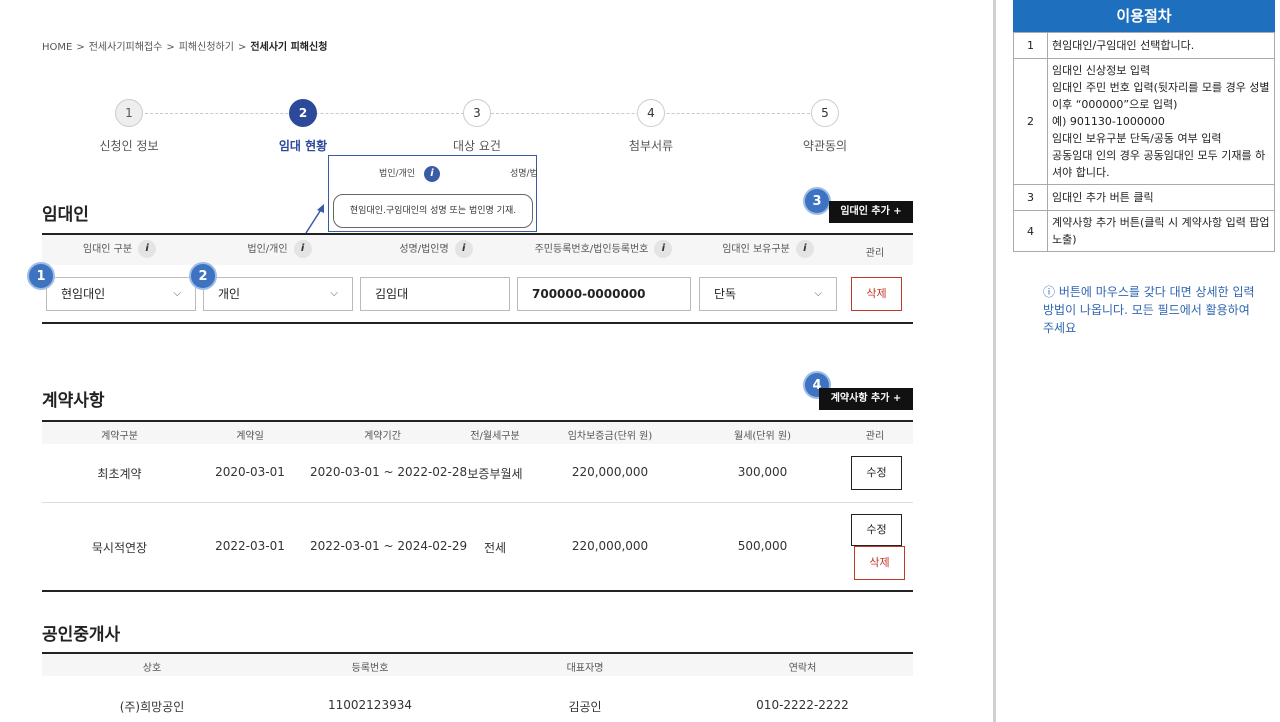 The width and height of the screenshot is (1280, 722). Describe the element at coordinates (152, 707) in the screenshot. I see `broker-name: (주)희망공인` at that location.